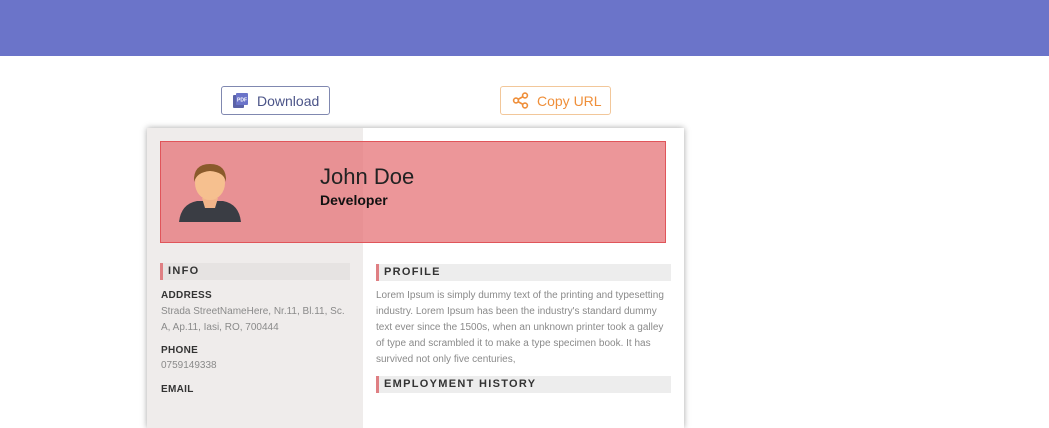  What do you see at coordinates (520, 100) in the screenshot?
I see `share-icon` at bounding box center [520, 100].